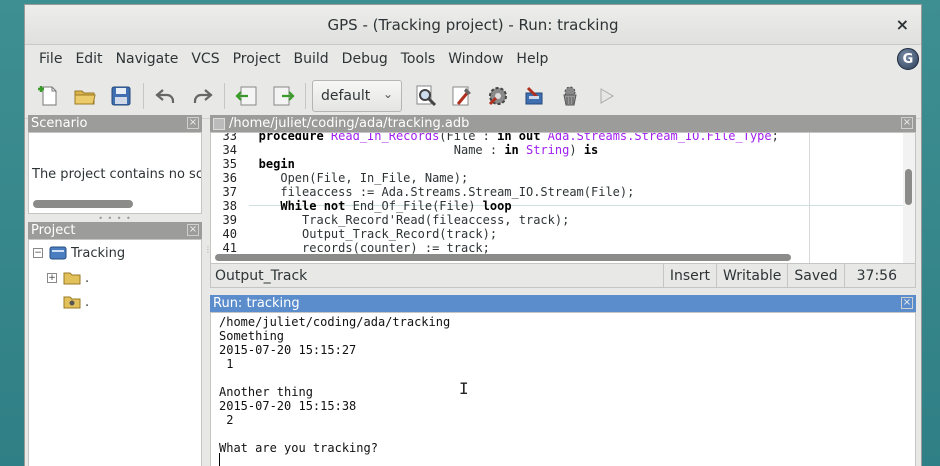 The height and width of the screenshot is (466, 940). What do you see at coordinates (202, 96) in the screenshot?
I see `redo-icon` at bounding box center [202, 96].